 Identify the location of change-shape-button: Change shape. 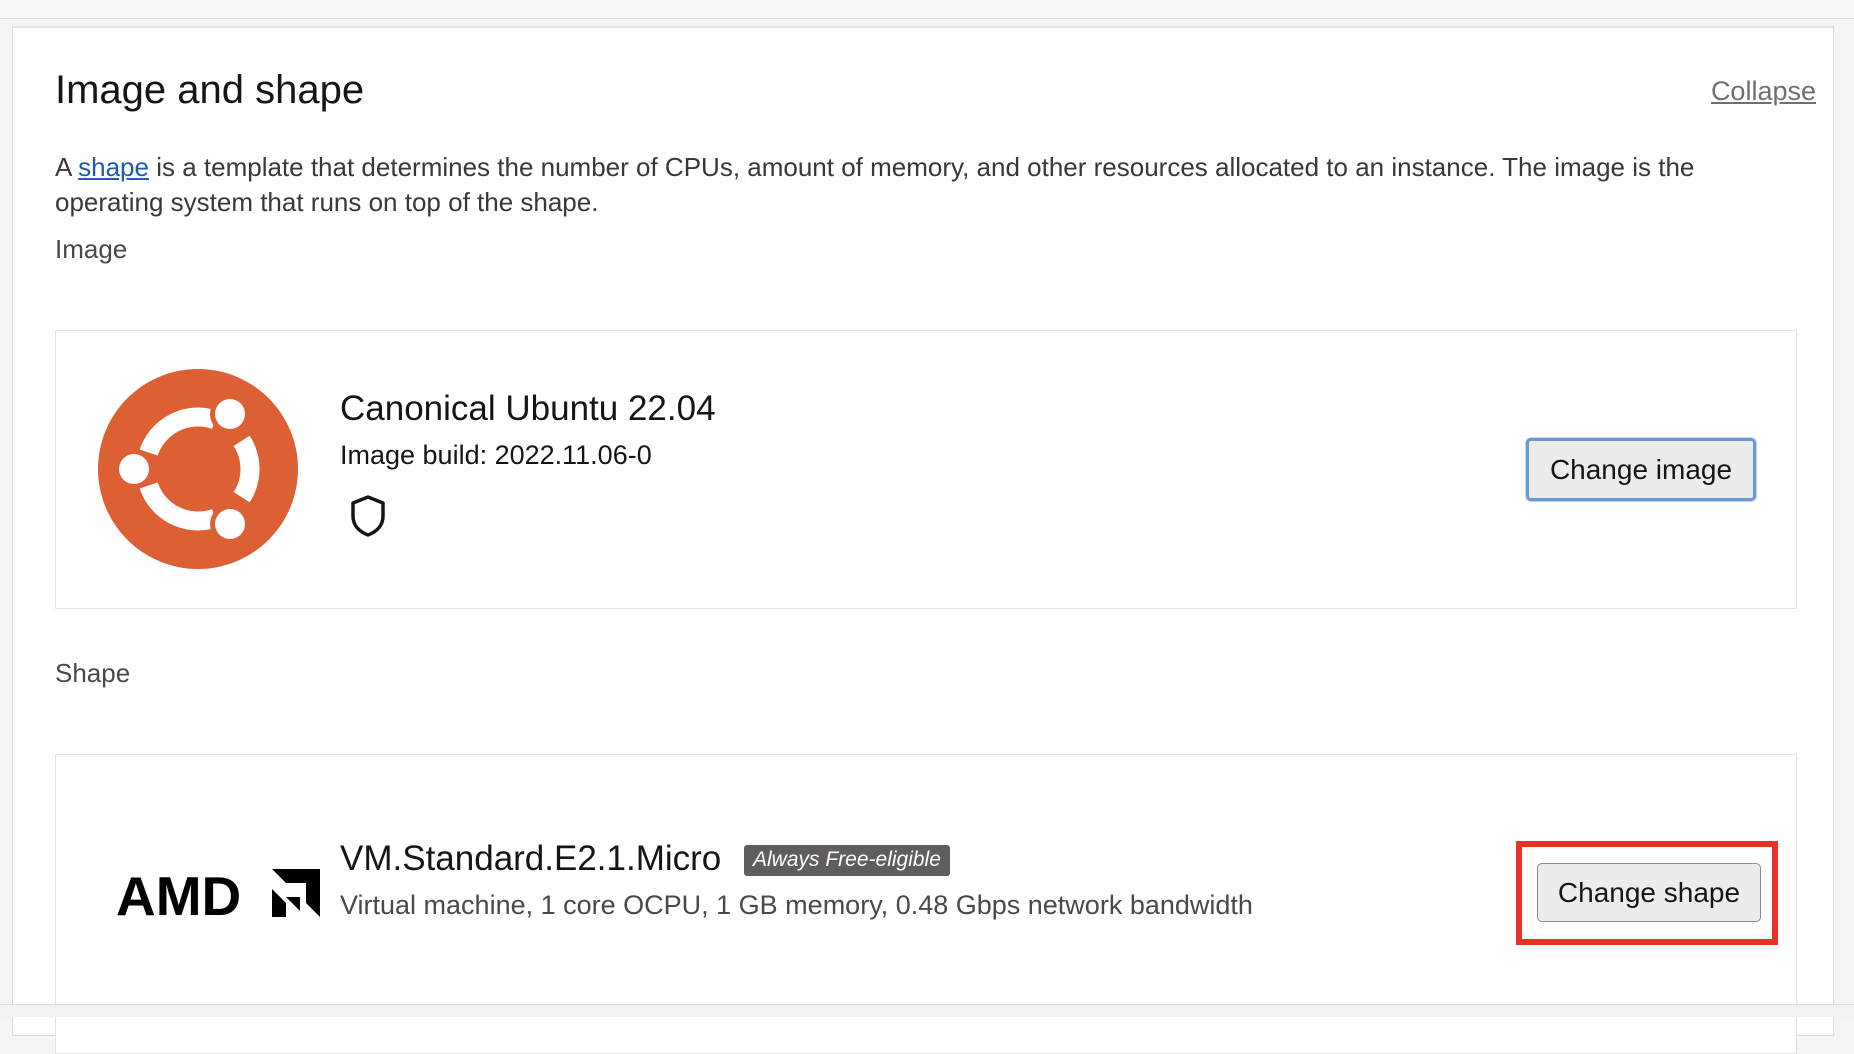
(1649, 892).